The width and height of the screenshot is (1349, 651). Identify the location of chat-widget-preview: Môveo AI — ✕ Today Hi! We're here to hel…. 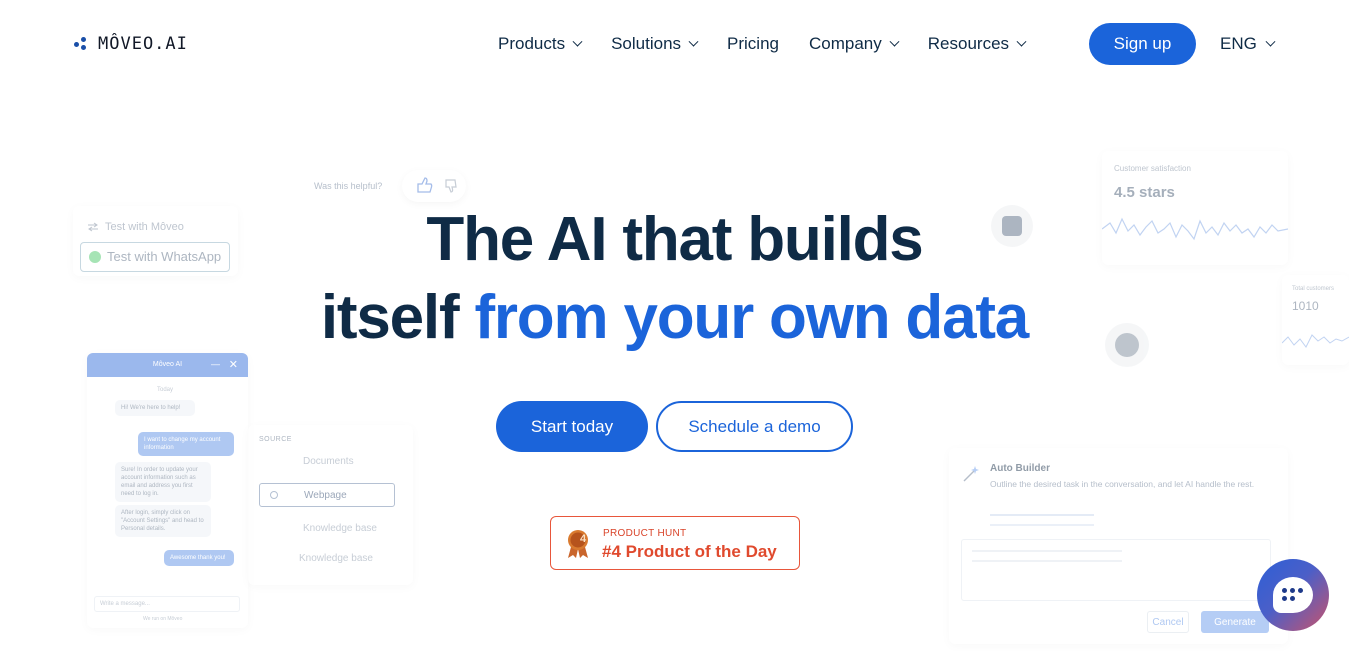
(167, 490).